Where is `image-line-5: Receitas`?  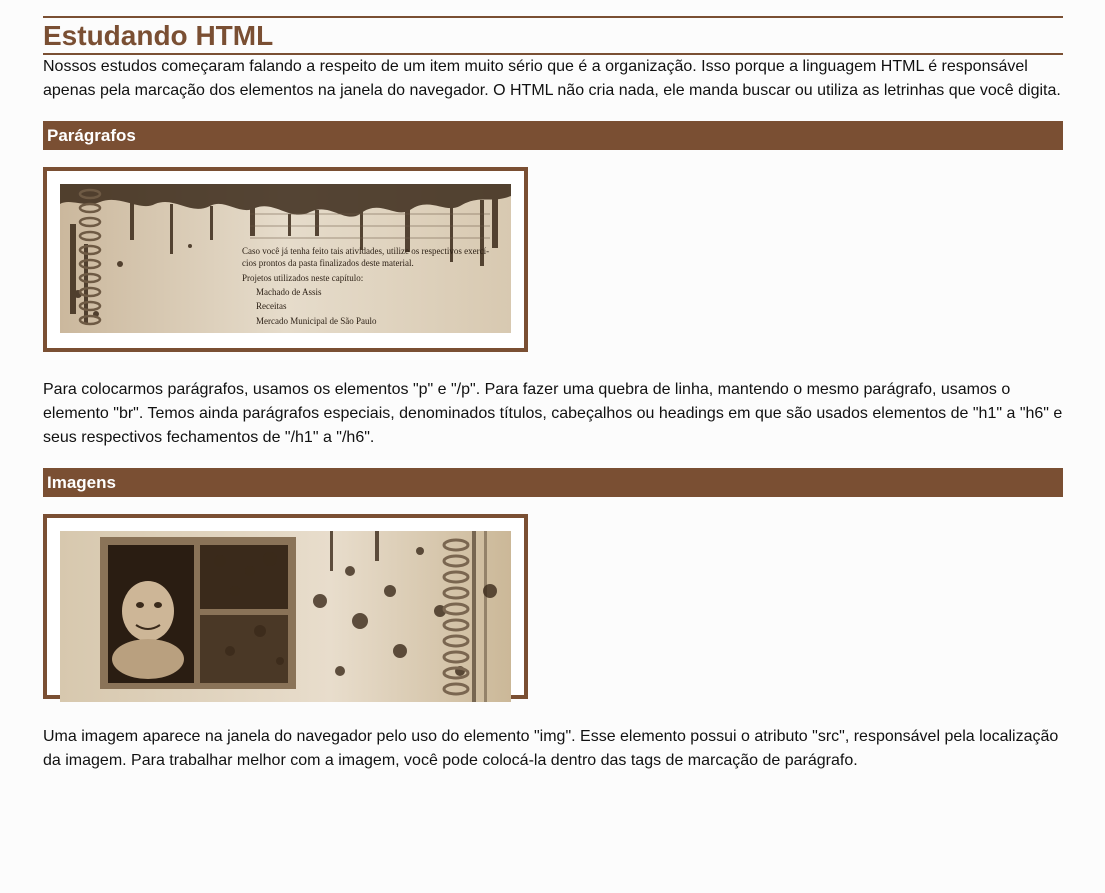
image-line-5: Receitas is located at coordinates (271, 306).